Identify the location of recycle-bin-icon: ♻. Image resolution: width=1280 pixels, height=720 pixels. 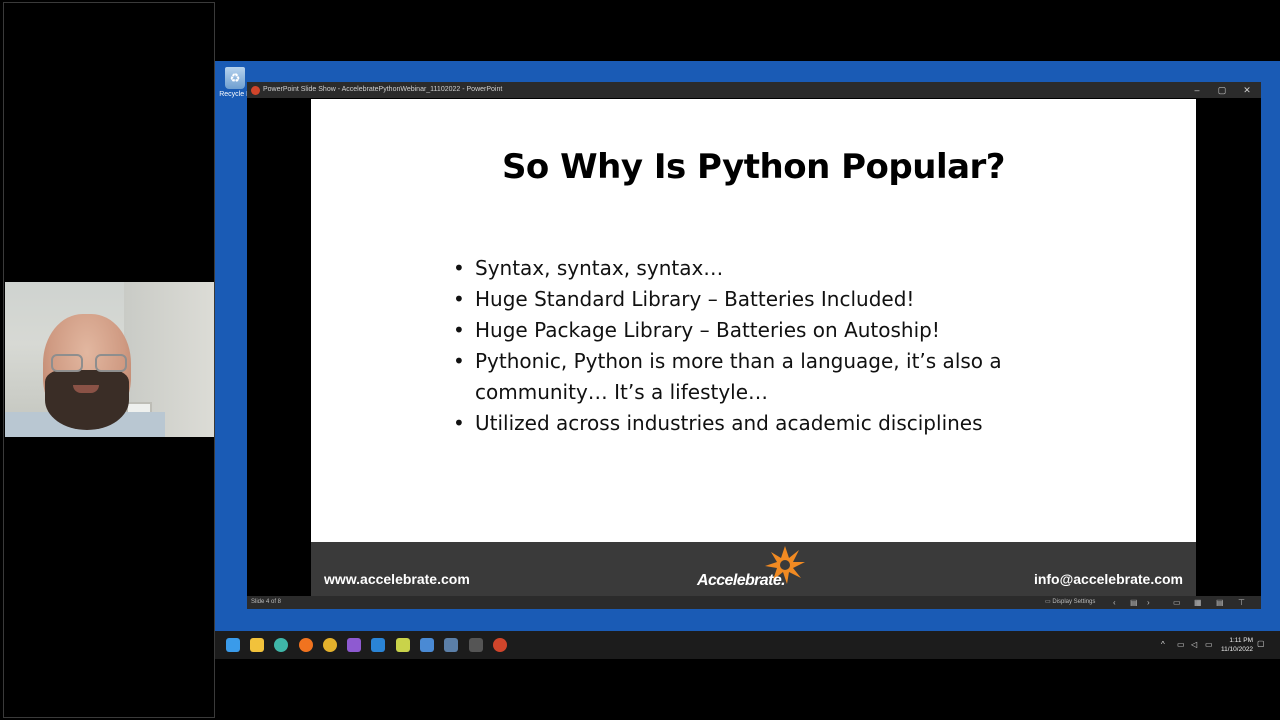
(235, 78).